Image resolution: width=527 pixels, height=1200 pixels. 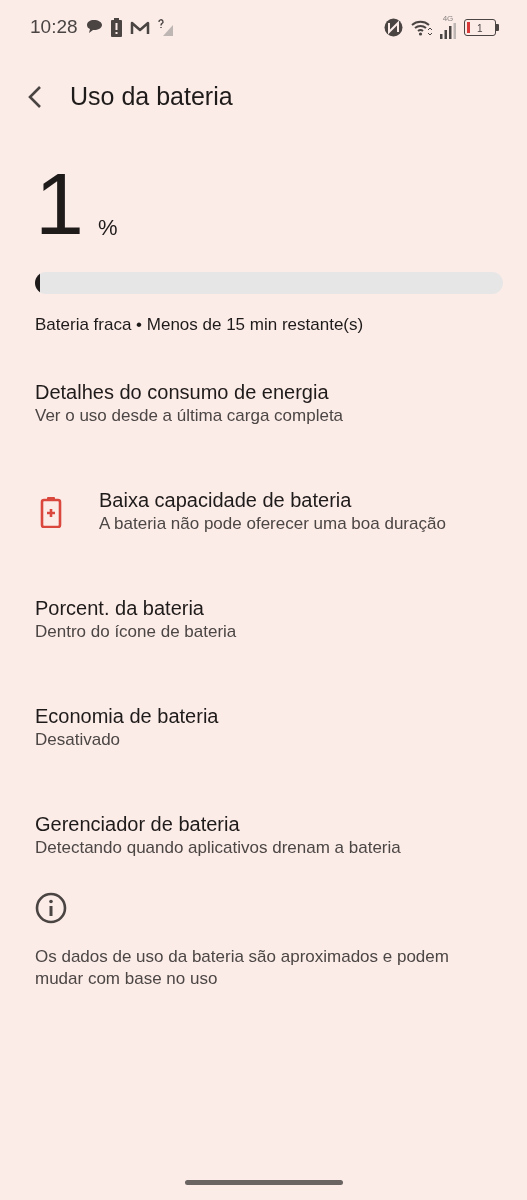 I want to click on item-subtitle: A bateria não pode oferecer uma boa duração, so click(x=272, y=524).